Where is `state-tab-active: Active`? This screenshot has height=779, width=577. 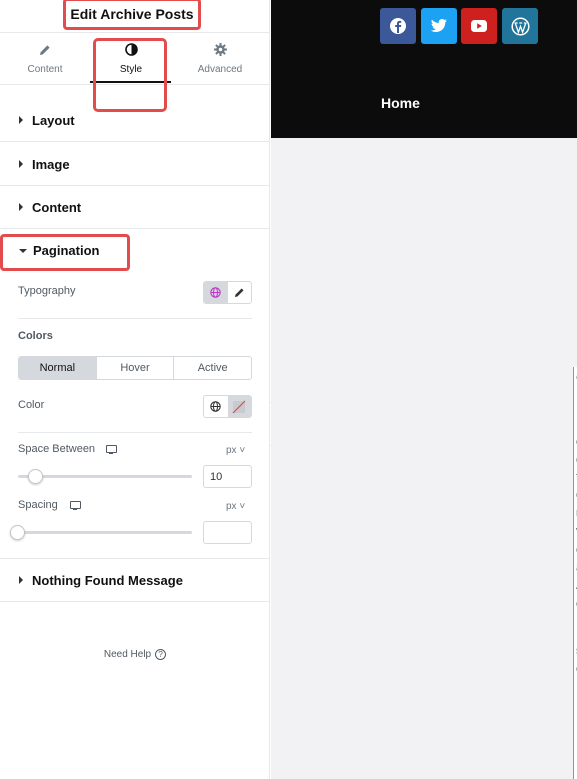 state-tab-active: Active is located at coordinates (212, 368).